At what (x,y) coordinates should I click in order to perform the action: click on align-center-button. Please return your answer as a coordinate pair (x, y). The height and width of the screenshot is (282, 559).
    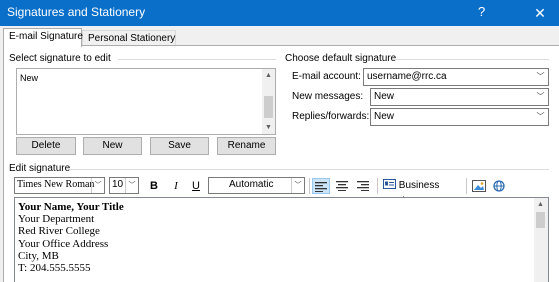
    Looking at the image, I should click on (342, 186).